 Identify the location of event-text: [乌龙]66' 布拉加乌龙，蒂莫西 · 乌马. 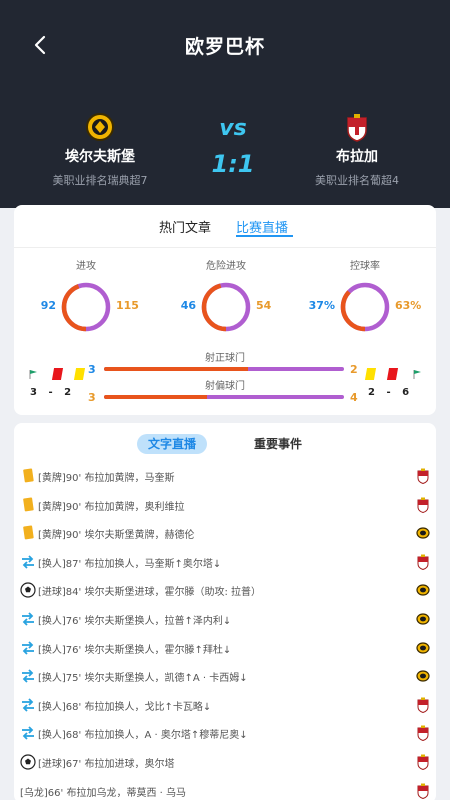
(103, 793).